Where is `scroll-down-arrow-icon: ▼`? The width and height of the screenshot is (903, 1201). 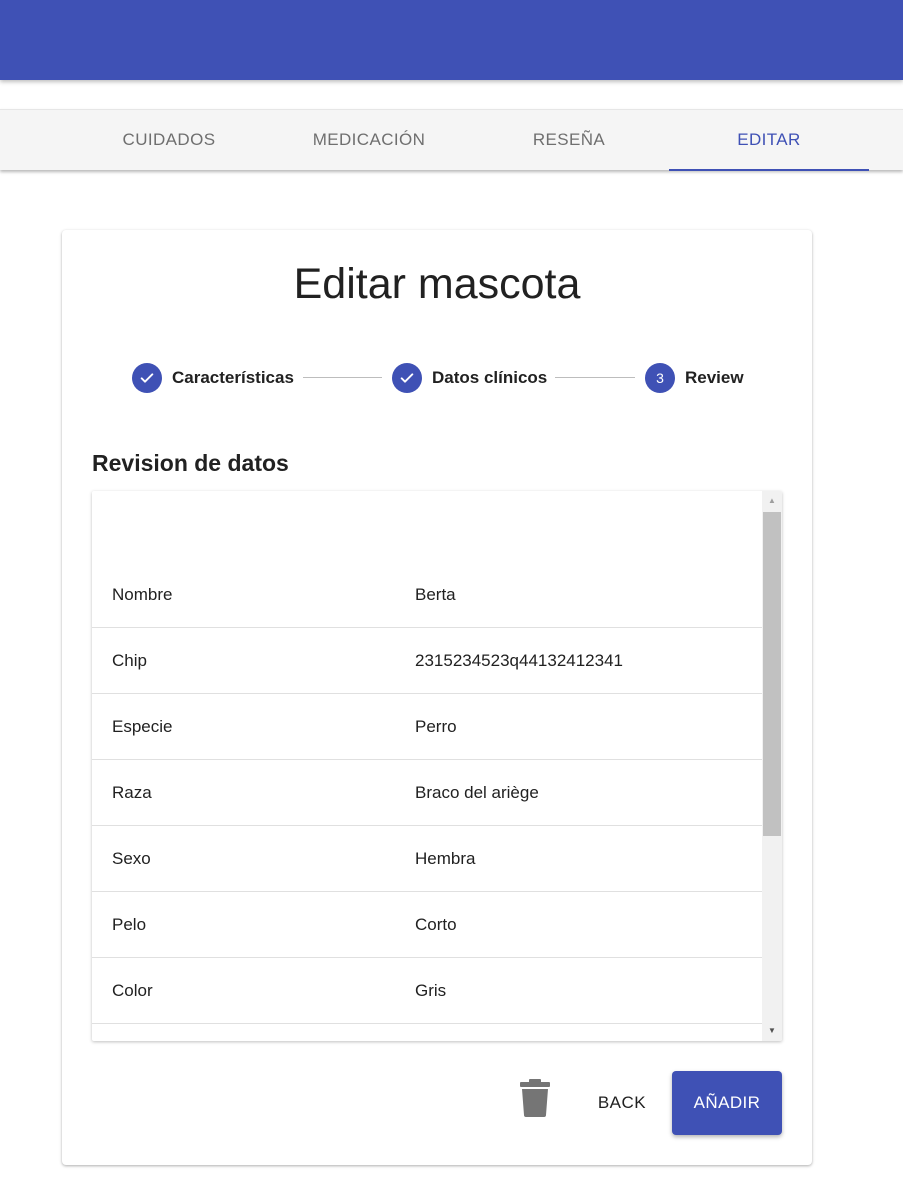
scroll-down-arrow-icon: ▼ is located at coordinates (772, 1031).